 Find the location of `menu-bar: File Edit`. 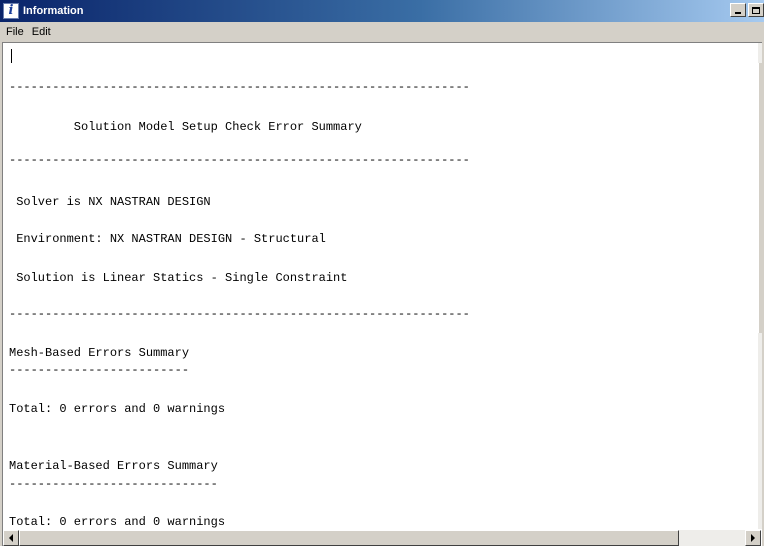

menu-bar: File Edit is located at coordinates (382, 32).